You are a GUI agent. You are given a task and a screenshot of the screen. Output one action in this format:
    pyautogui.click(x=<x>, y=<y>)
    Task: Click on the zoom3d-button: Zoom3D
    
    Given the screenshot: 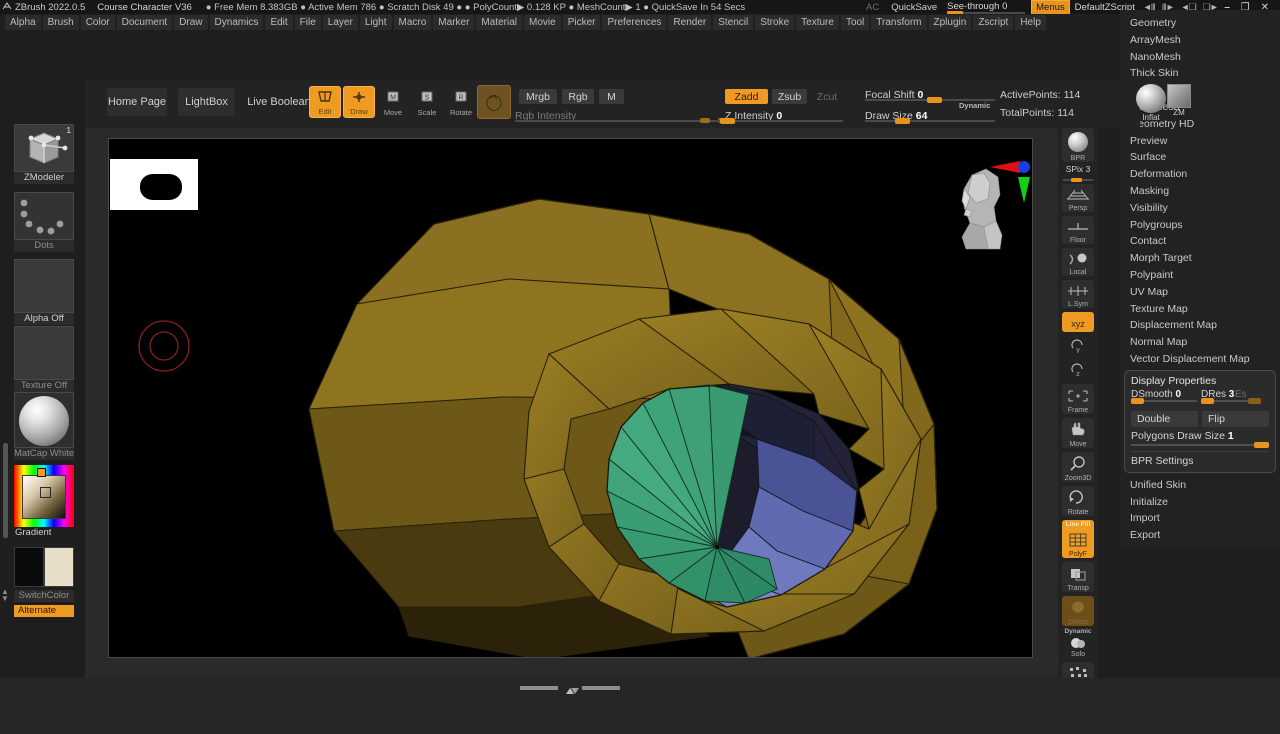 What is the action you would take?
    pyautogui.click(x=1078, y=467)
    